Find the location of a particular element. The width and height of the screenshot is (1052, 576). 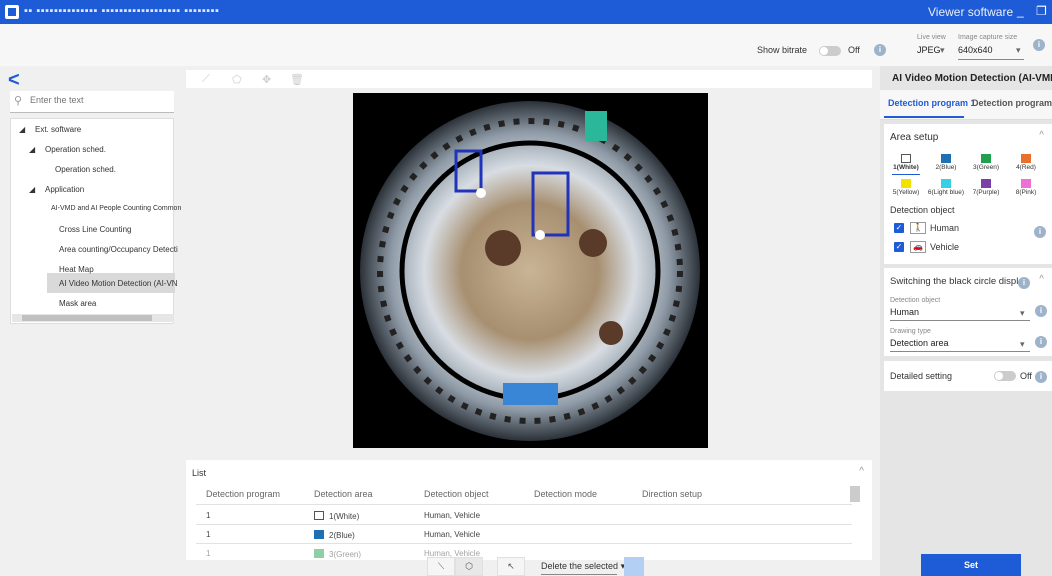

detailed-setting-label: Detailed setting is located at coordinates (921, 376).